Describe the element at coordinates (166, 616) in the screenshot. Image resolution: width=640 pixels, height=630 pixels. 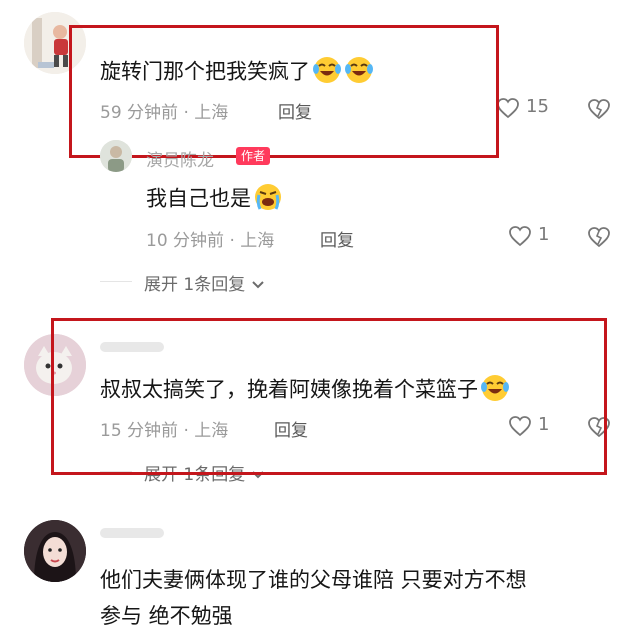
I see `comment-text: 参与 绝不勉强` at that location.